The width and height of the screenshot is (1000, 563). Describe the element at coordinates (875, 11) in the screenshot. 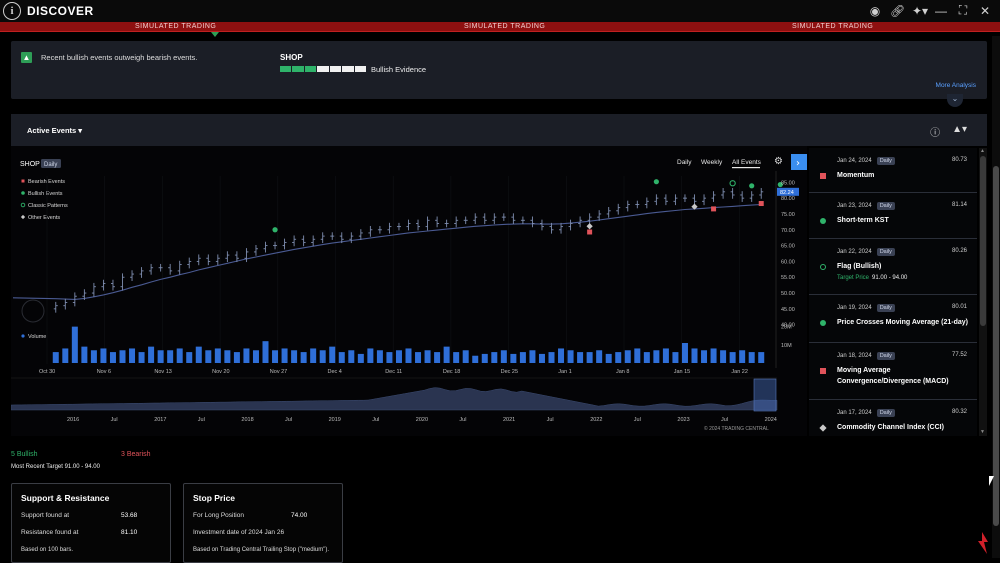

I see `search-person-icon: ◉` at that location.